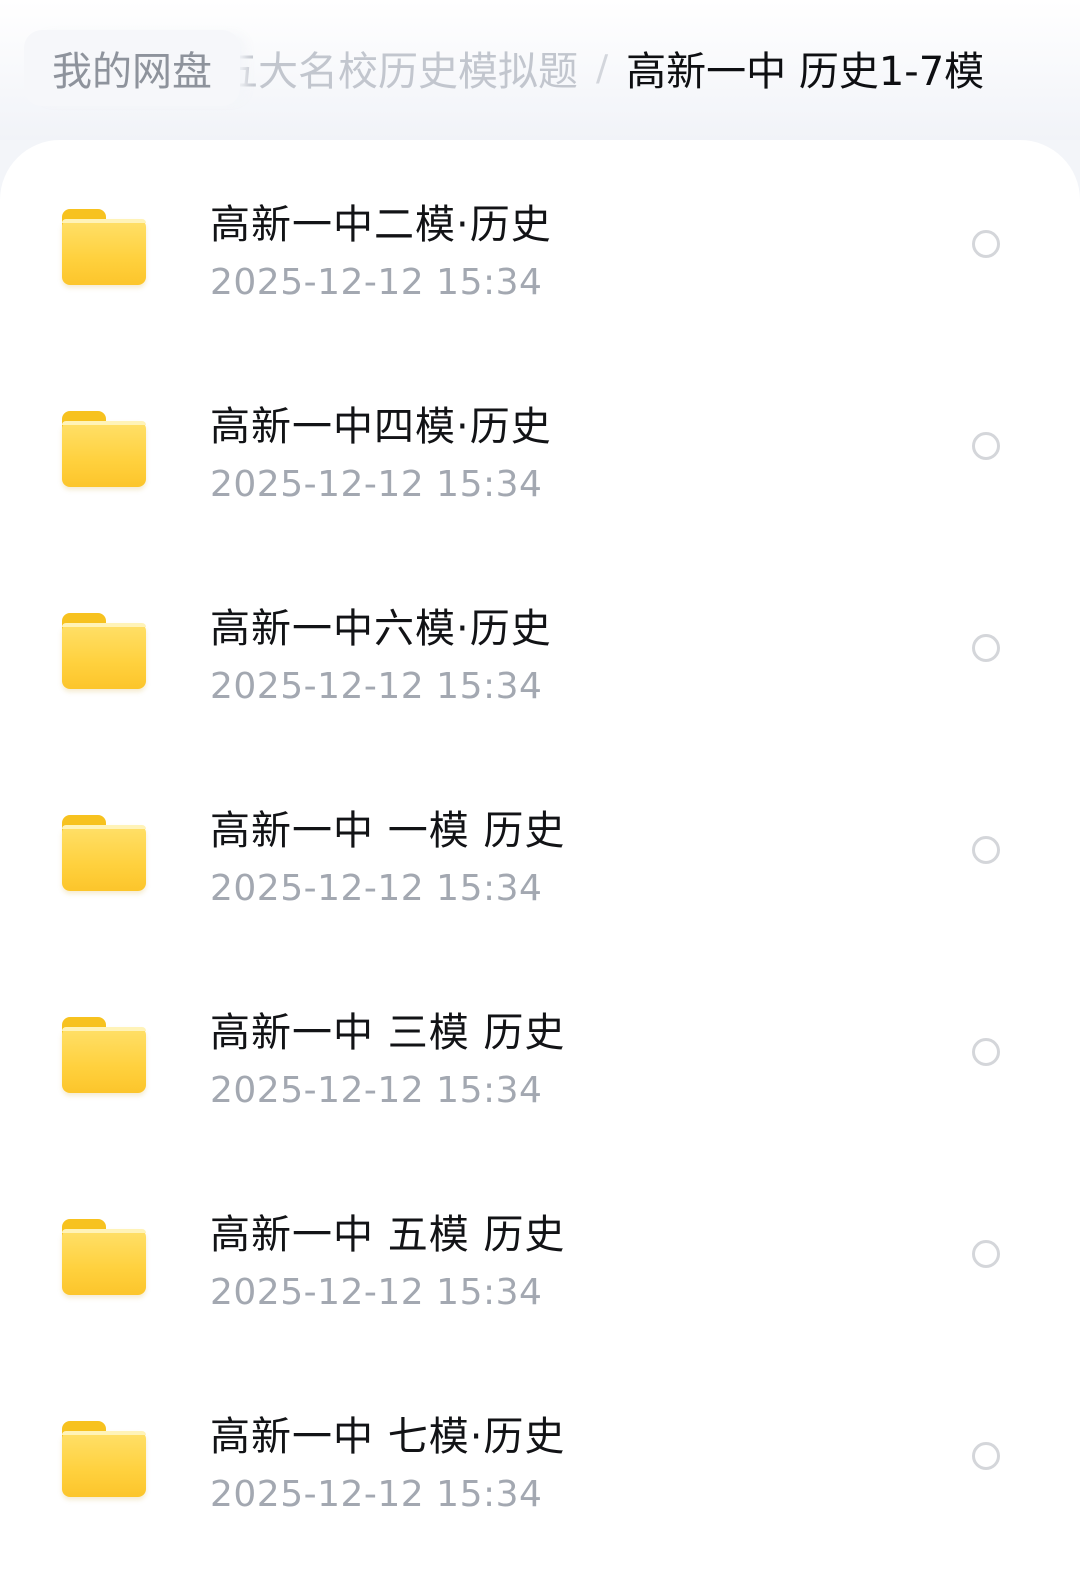  What do you see at coordinates (132, 68) in the screenshot?
I see `breadcrumb-home: 我的网盘` at bounding box center [132, 68].